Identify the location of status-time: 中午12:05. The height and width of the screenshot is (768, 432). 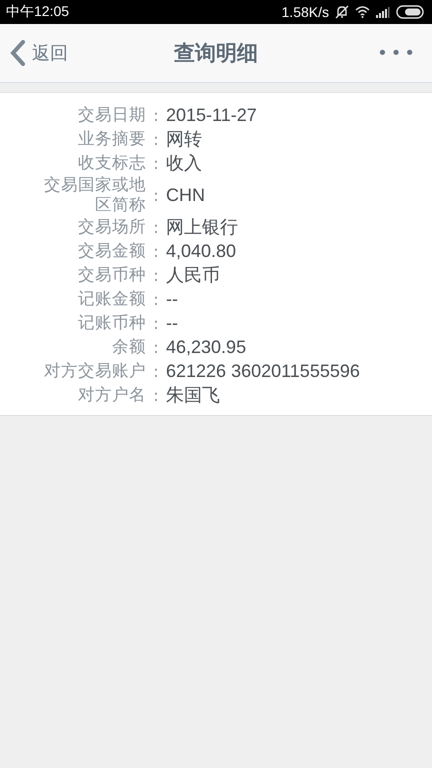
(38, 12).